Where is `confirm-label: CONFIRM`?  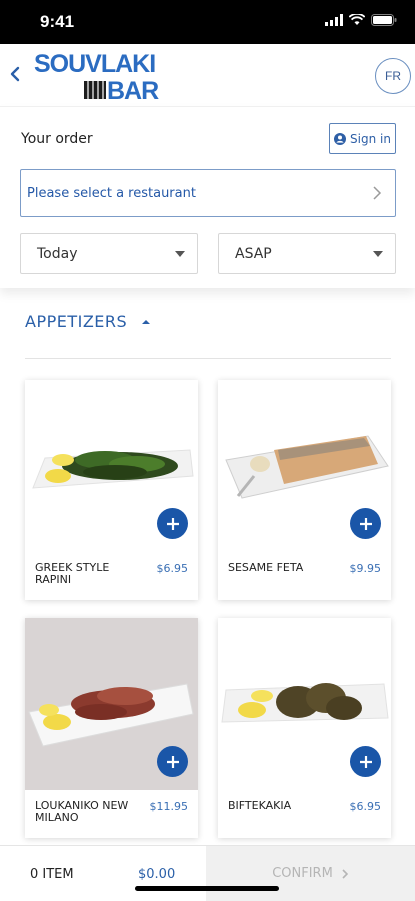
confirm-label: CONFIRM is located at coordinates (302, 873).